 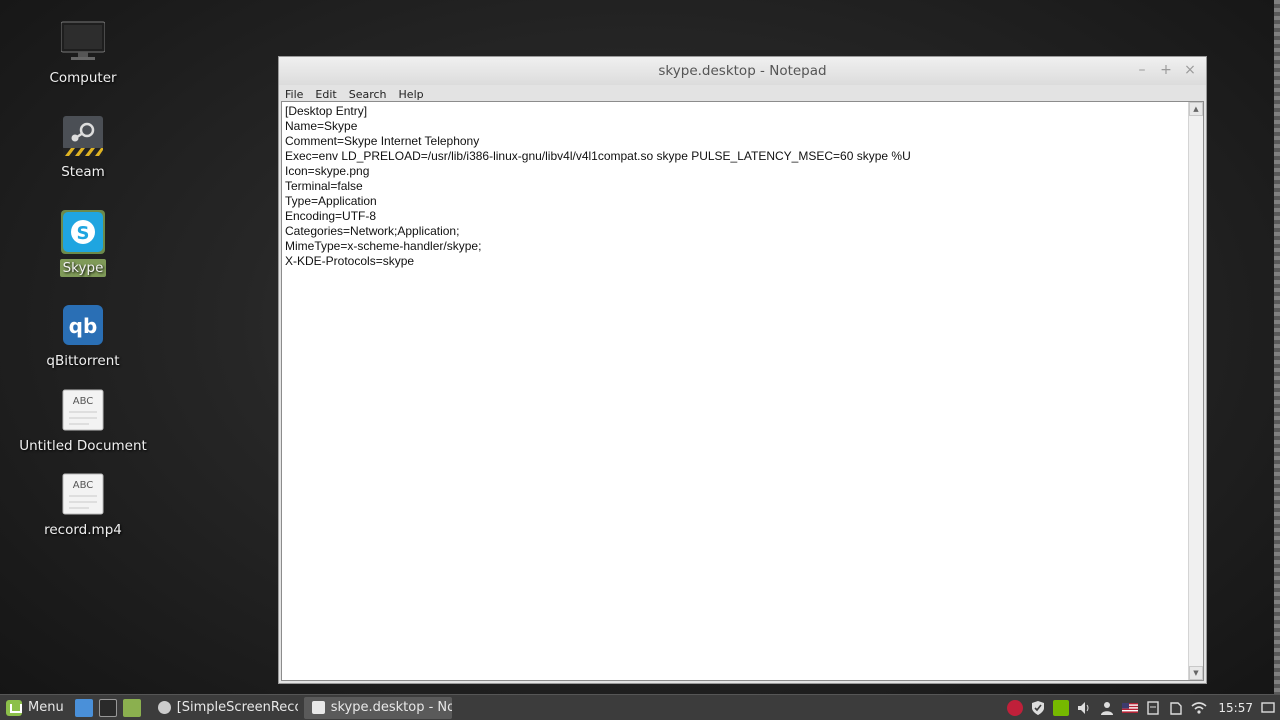 What do you see at coordinates (131, 707) in the screenshot?
I see `files-launcher-icon` at bounding box center [131, 707].